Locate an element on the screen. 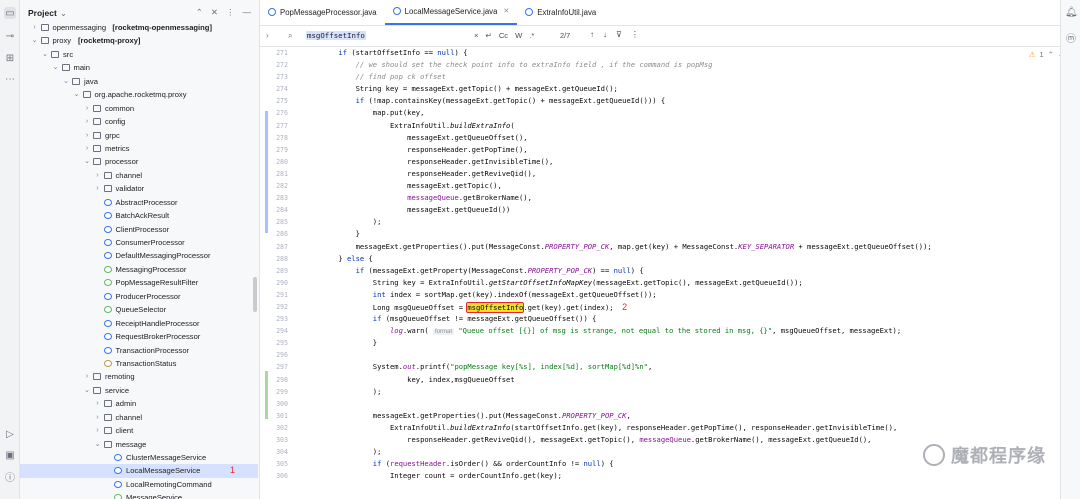 The height and width of the screenshot is (499, 1080). tree-item-producerprocessor: ProducerProcessor is located at coordinates (139, 296).